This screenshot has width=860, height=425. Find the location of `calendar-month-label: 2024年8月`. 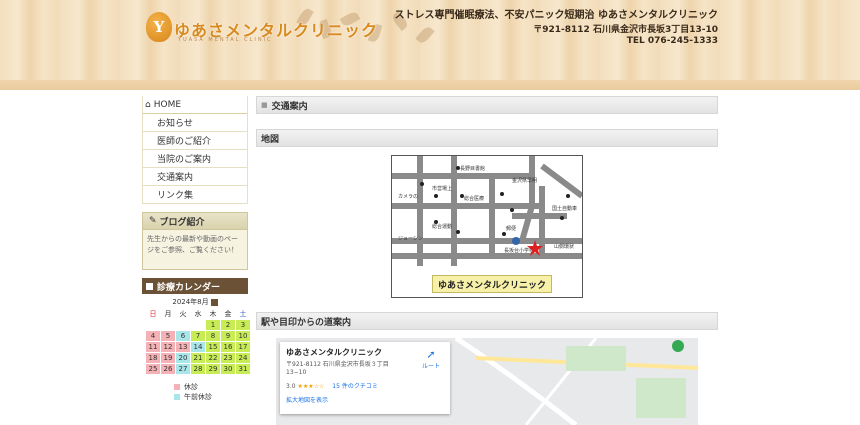

calendar-month-label: 2024年8月 is located at coordinates (190, 302).